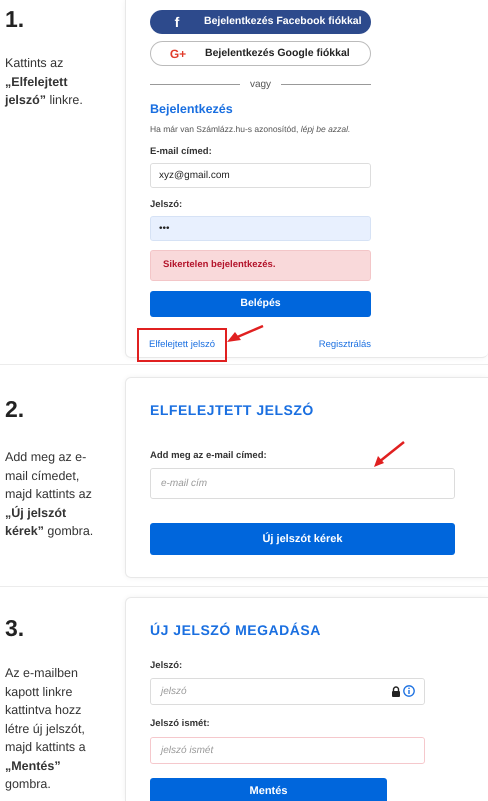  What do you see at coordinates (46, 729) in the screenshot?
I see `step-instructions: Az e-mailben kapott linkre kattintva hozz létre új jelszót, majd kattints a „Mentés” gombra.` at bounding box center [46, 729].